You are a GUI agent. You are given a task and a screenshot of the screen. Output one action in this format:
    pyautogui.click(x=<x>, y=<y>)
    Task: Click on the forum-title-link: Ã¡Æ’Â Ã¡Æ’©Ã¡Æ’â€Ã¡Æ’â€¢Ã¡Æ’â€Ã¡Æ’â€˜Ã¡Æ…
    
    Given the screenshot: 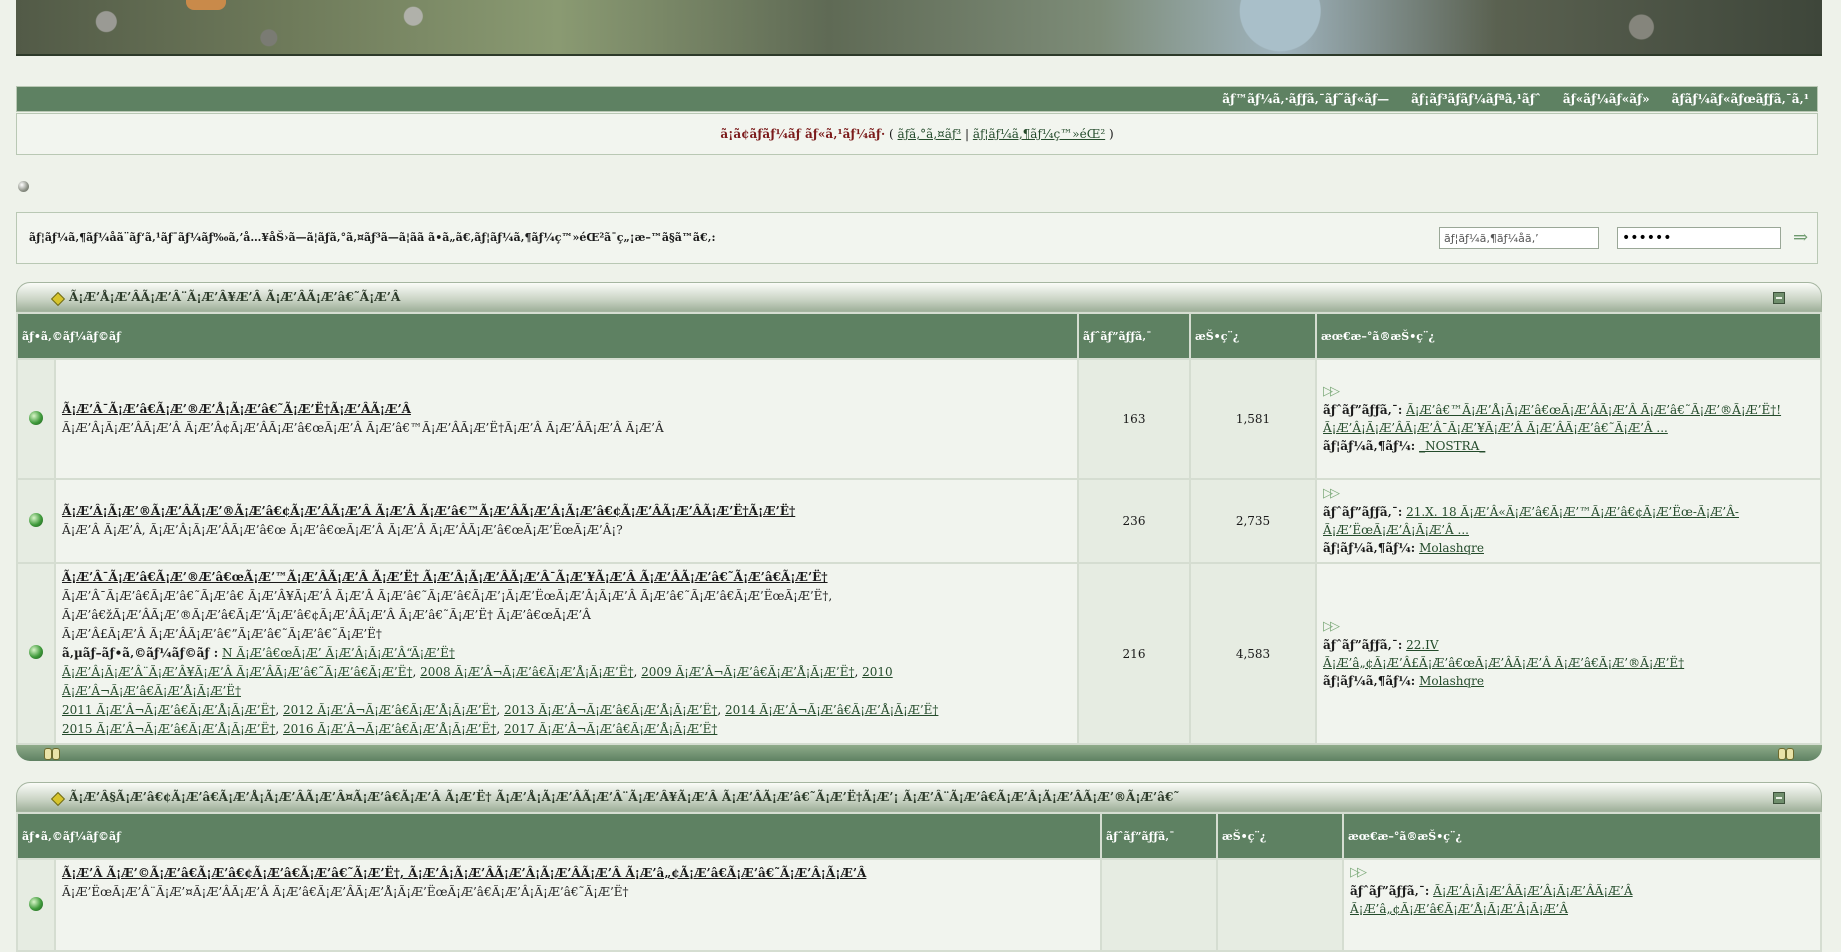 What is the action you would take?
    pyautogui.click(x=464, y=873)
    